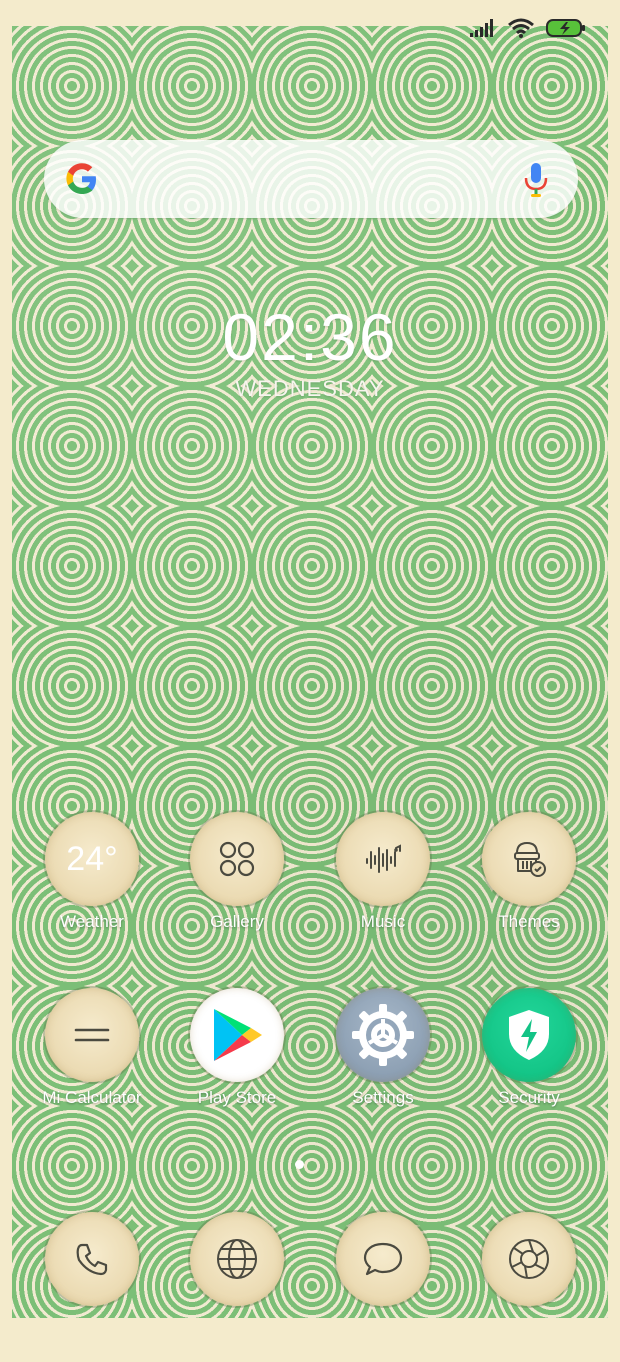 This screenshot has width=620, height=1362. I want to click on settings-gear-icon, so click(383, 1035).